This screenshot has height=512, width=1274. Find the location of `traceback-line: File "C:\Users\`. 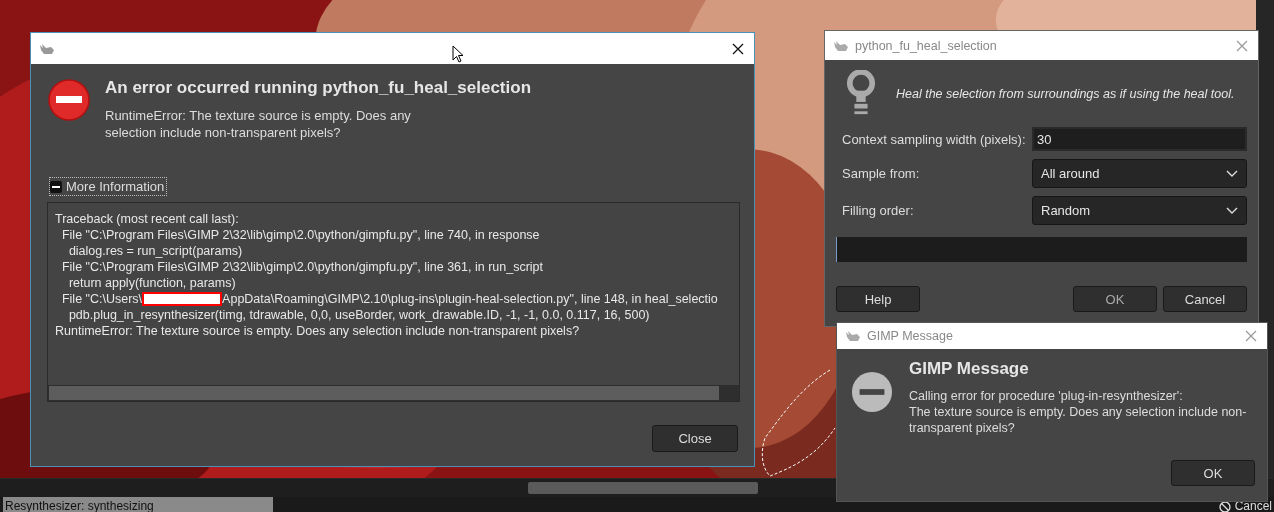

traceback-line: File "C:\Users\ is located at coordinates (101, 299).